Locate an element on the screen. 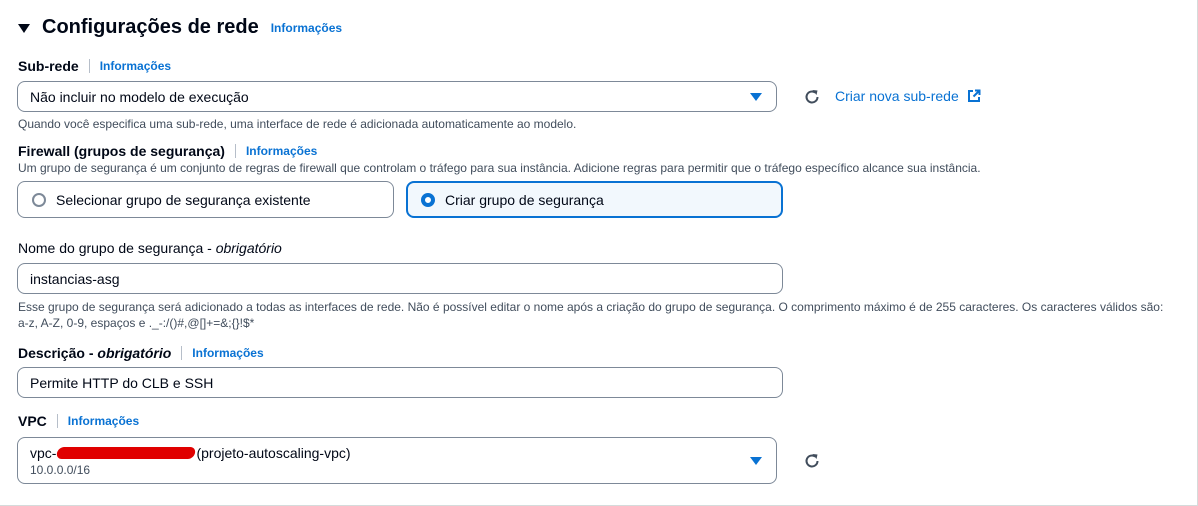 The image size is (1198, 506). vpc-label-row: VPC Informações is located at coordinates (78, 421).